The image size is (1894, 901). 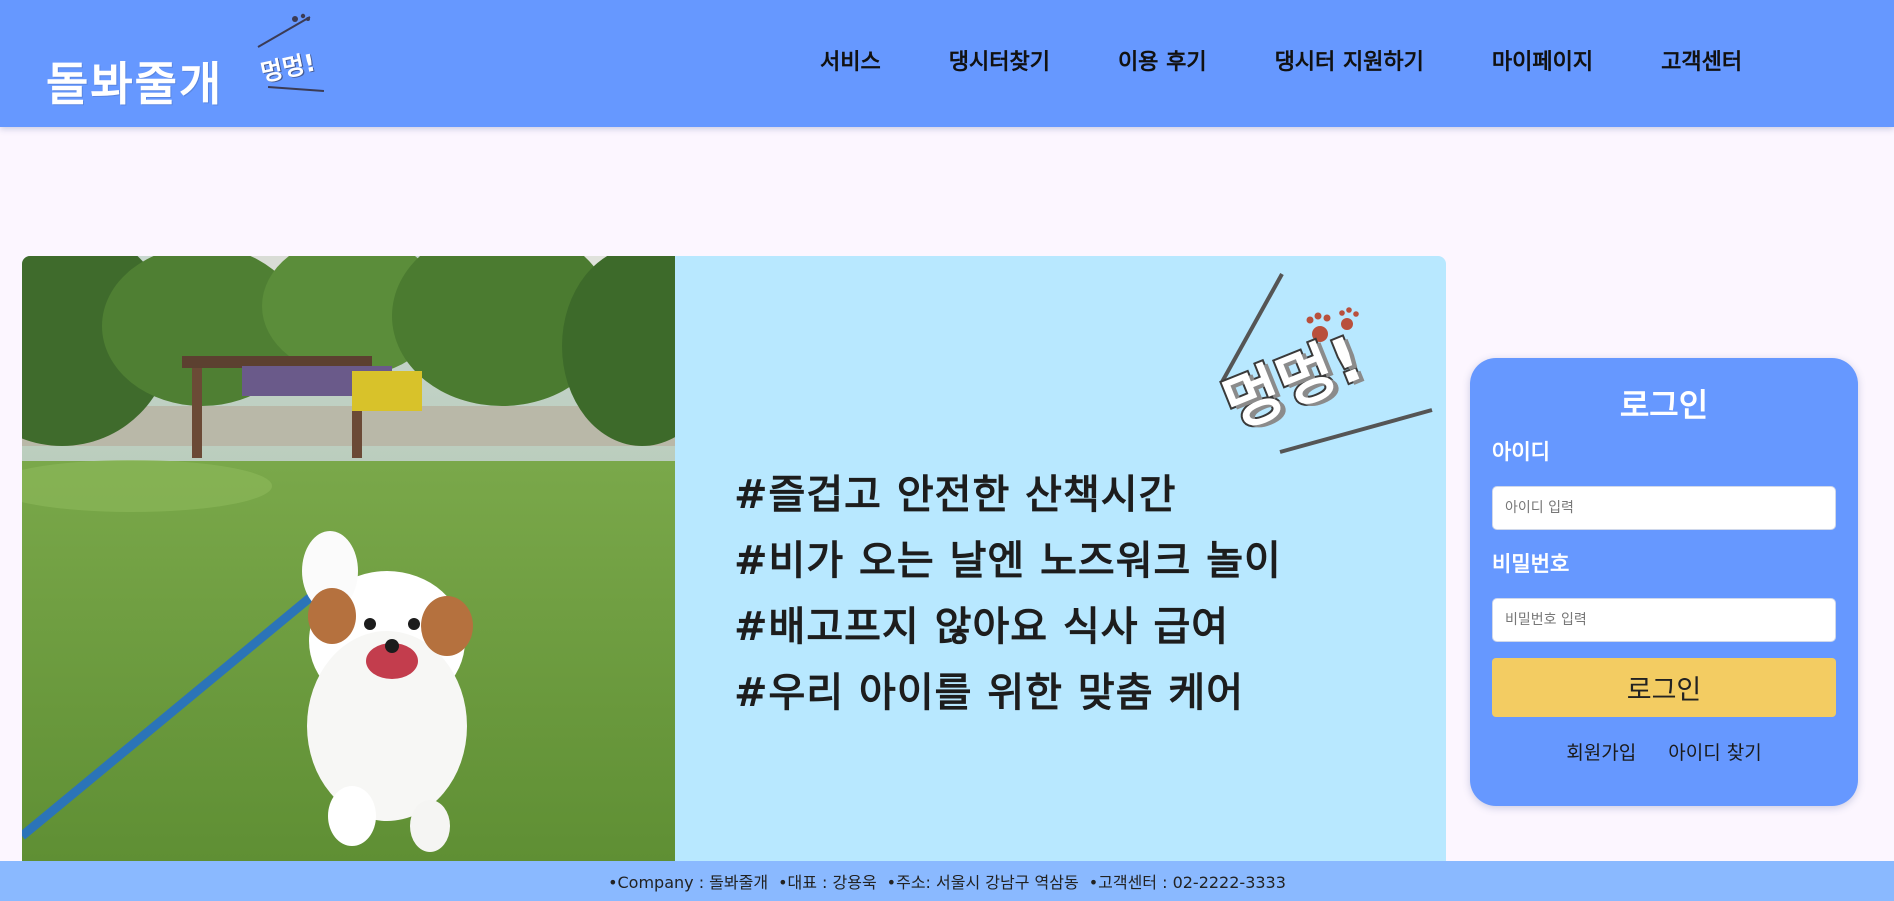 What do you see at coordinates (827, 882) in the screenshot?
I see `footer-ceo: •대표 : 강용욱` at bounding box center [827, 882].